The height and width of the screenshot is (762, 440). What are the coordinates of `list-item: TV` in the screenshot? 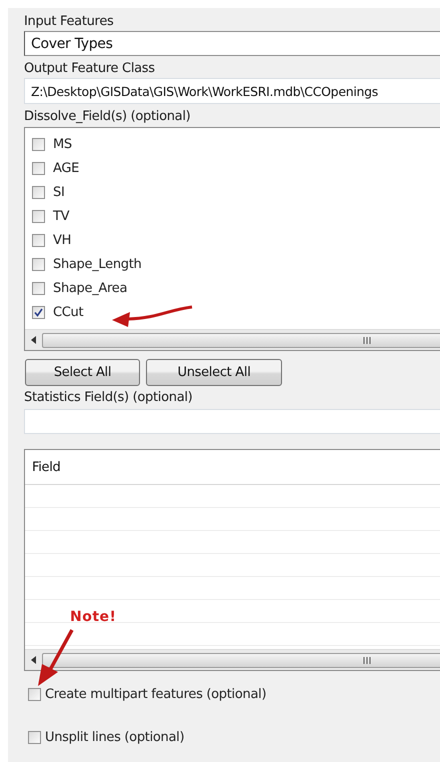 It's located at (61, 216).